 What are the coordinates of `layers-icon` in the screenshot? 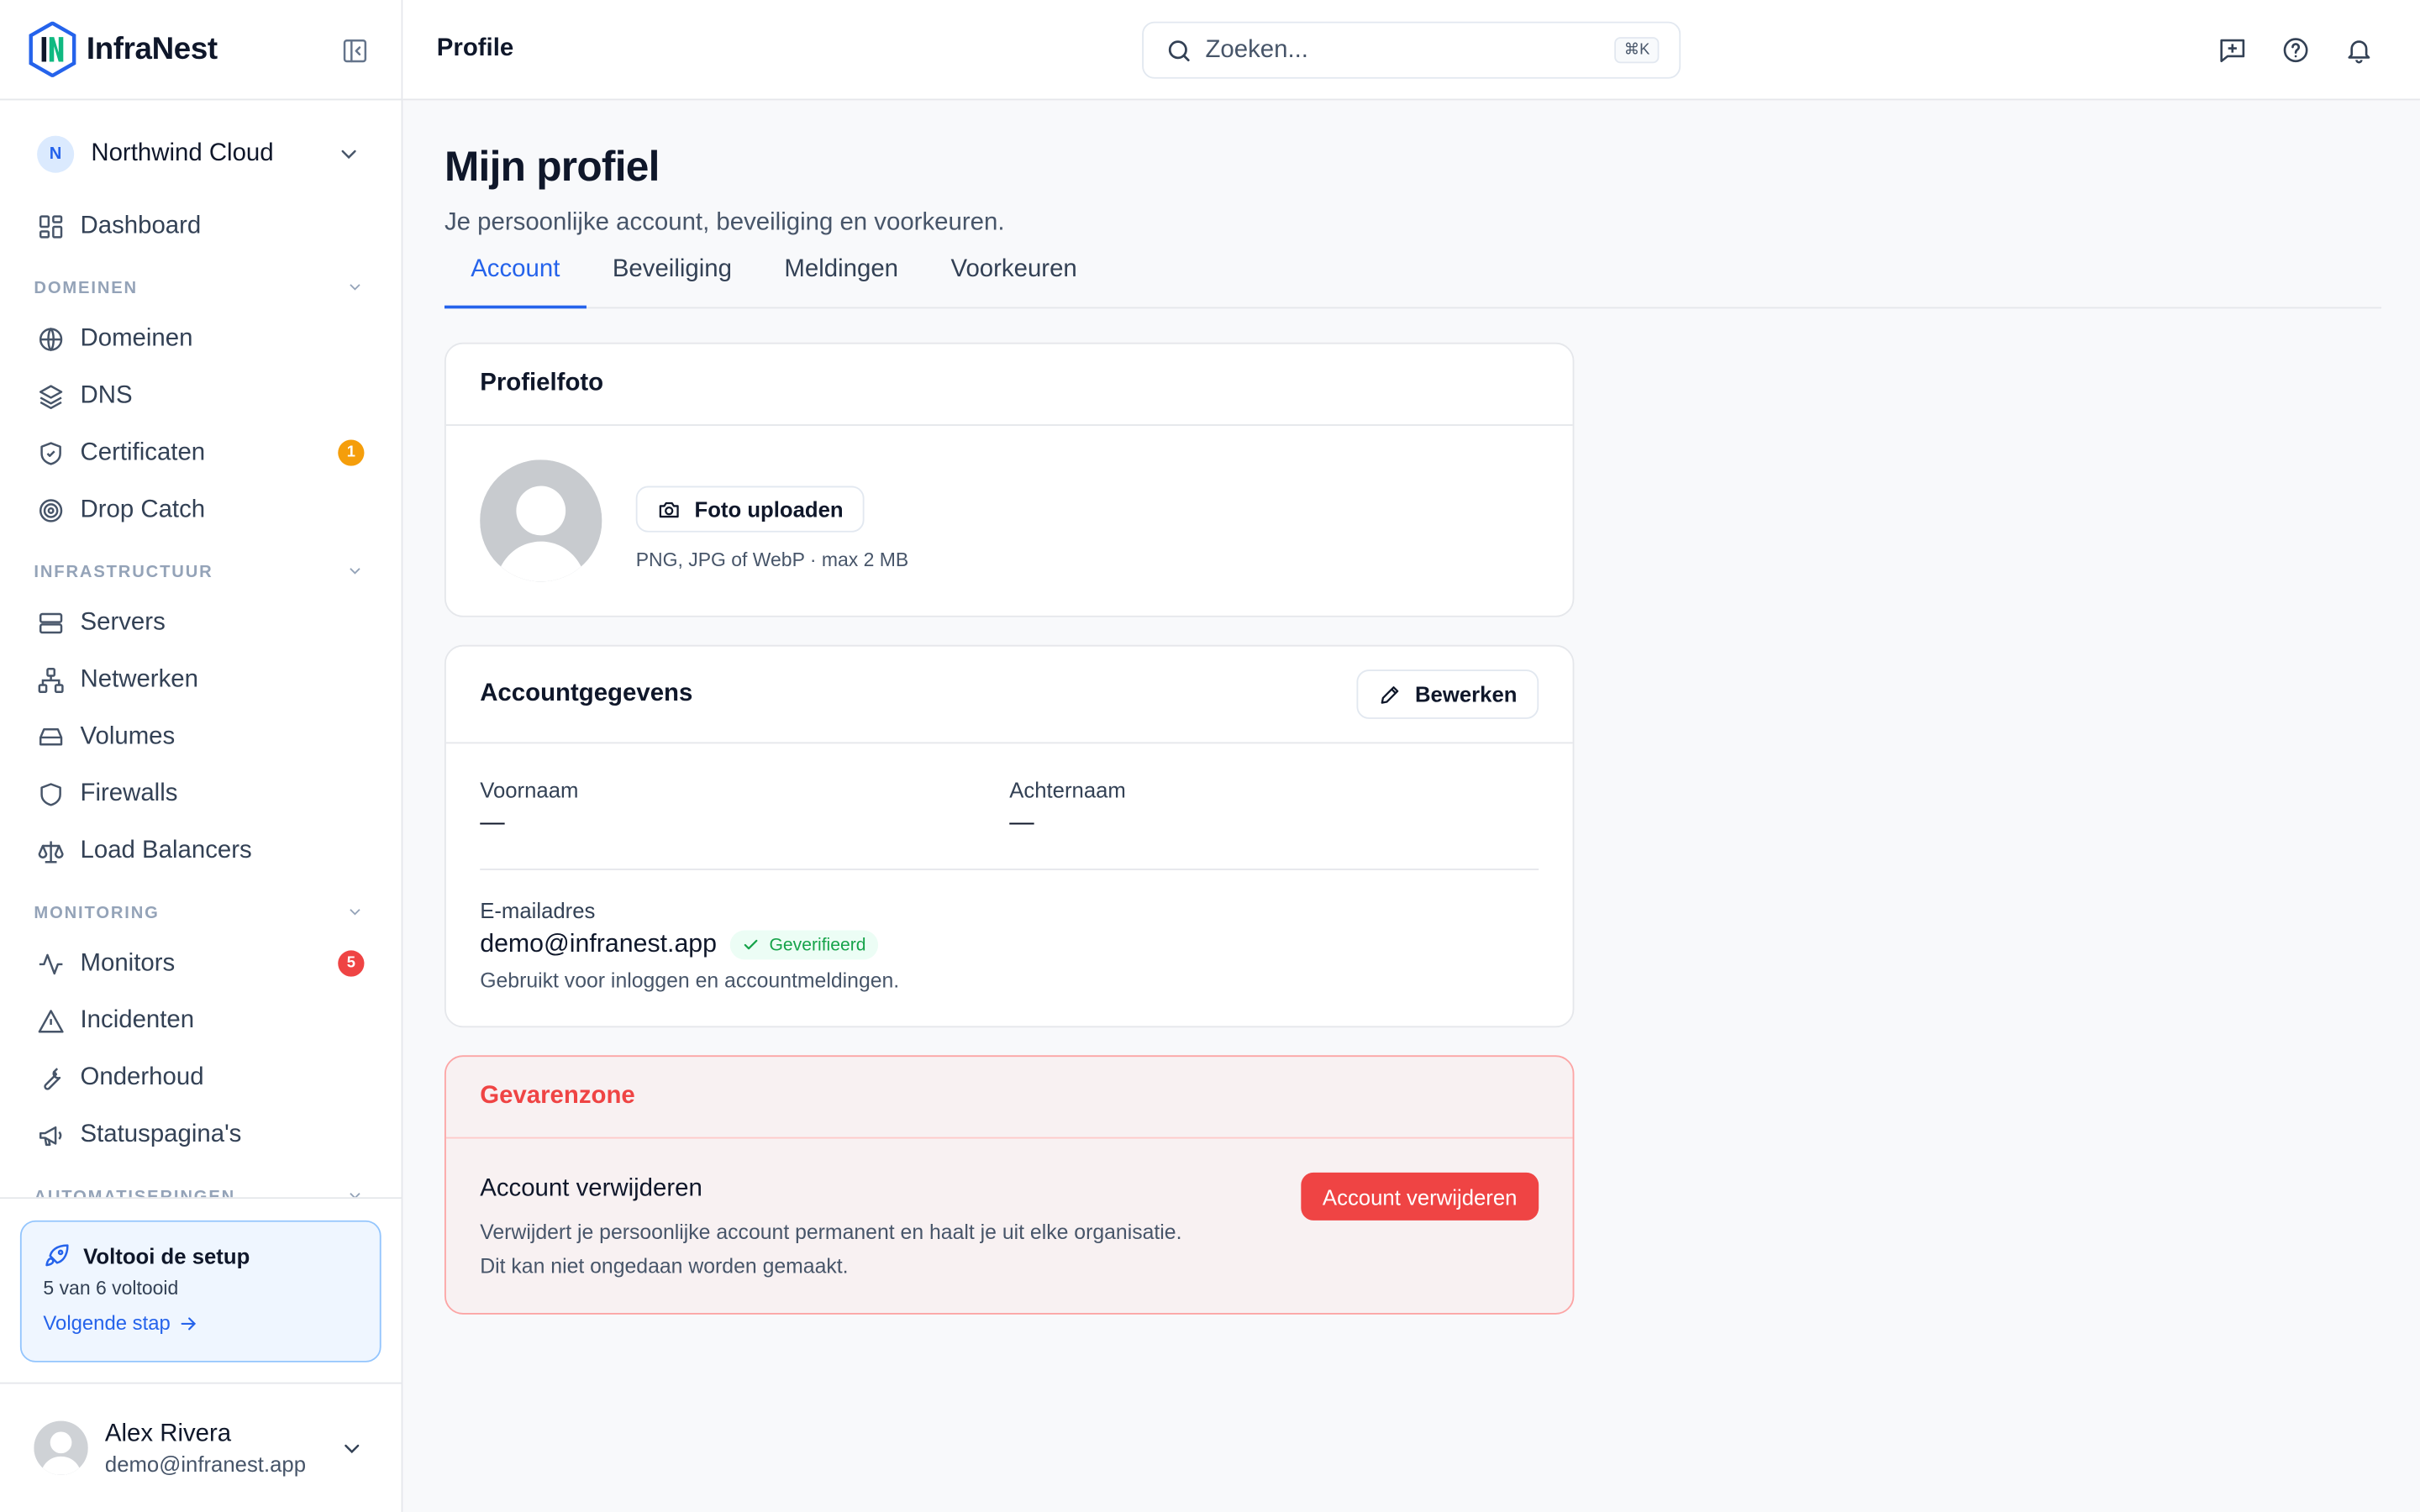 It's located at (51, 396).